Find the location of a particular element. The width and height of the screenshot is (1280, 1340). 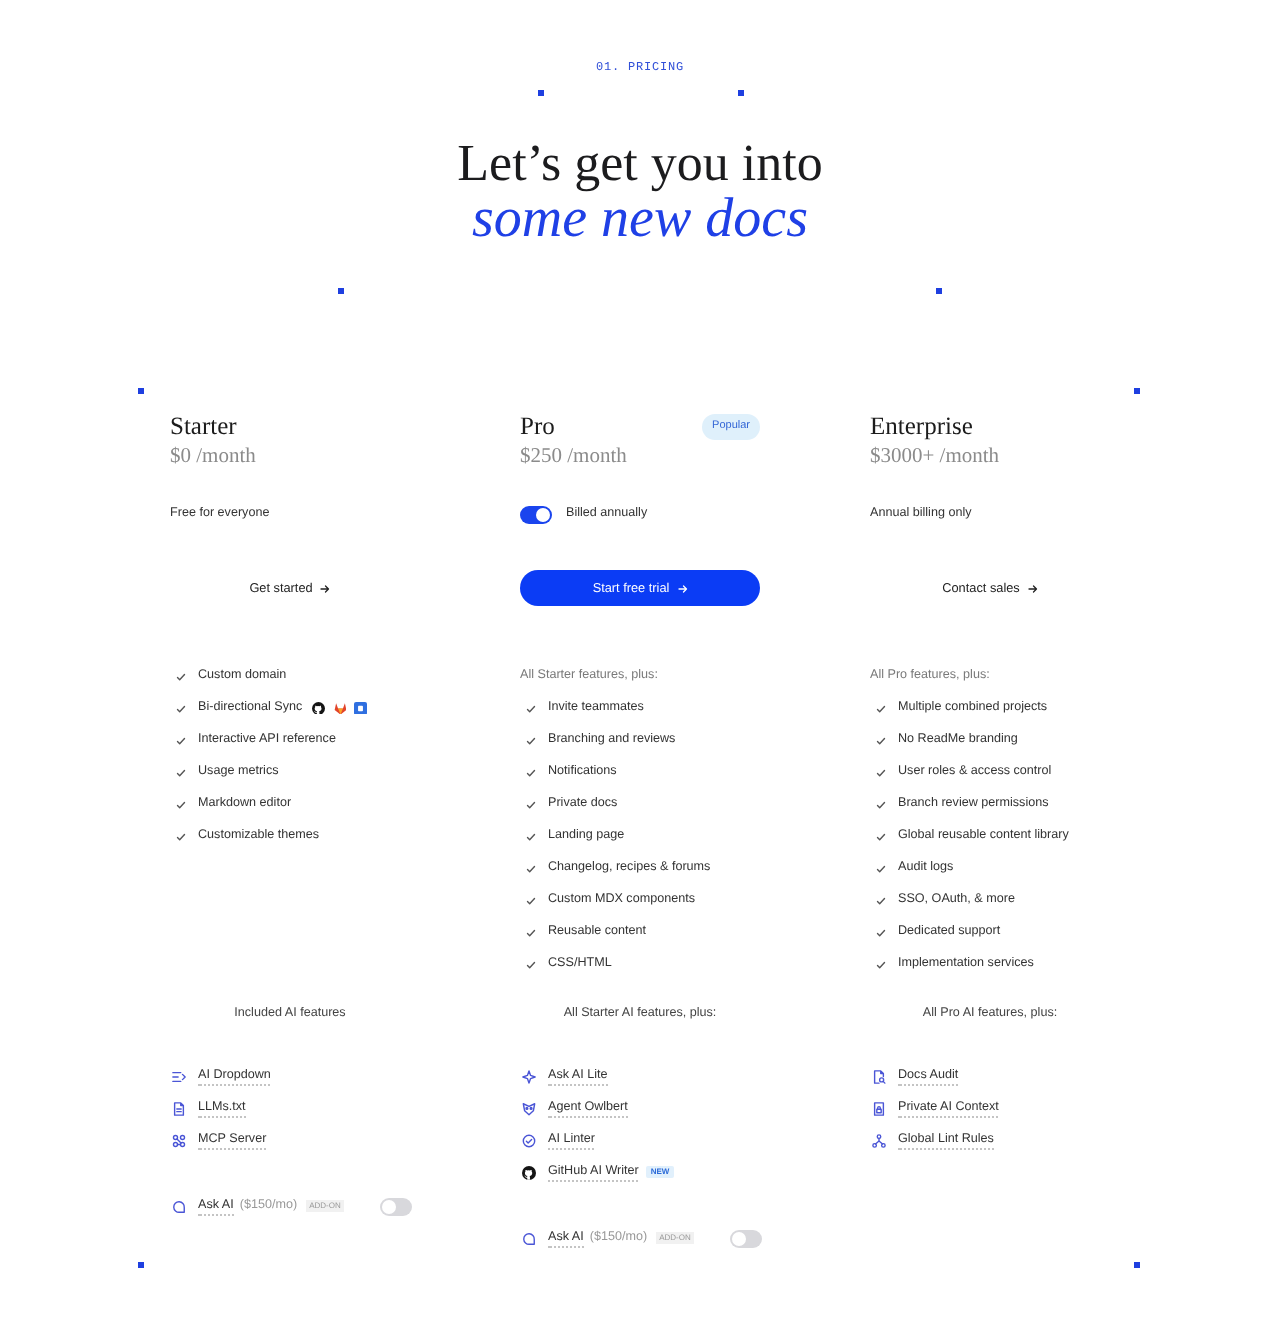

list-arrow-icon is located at coordinates (179, 1076).